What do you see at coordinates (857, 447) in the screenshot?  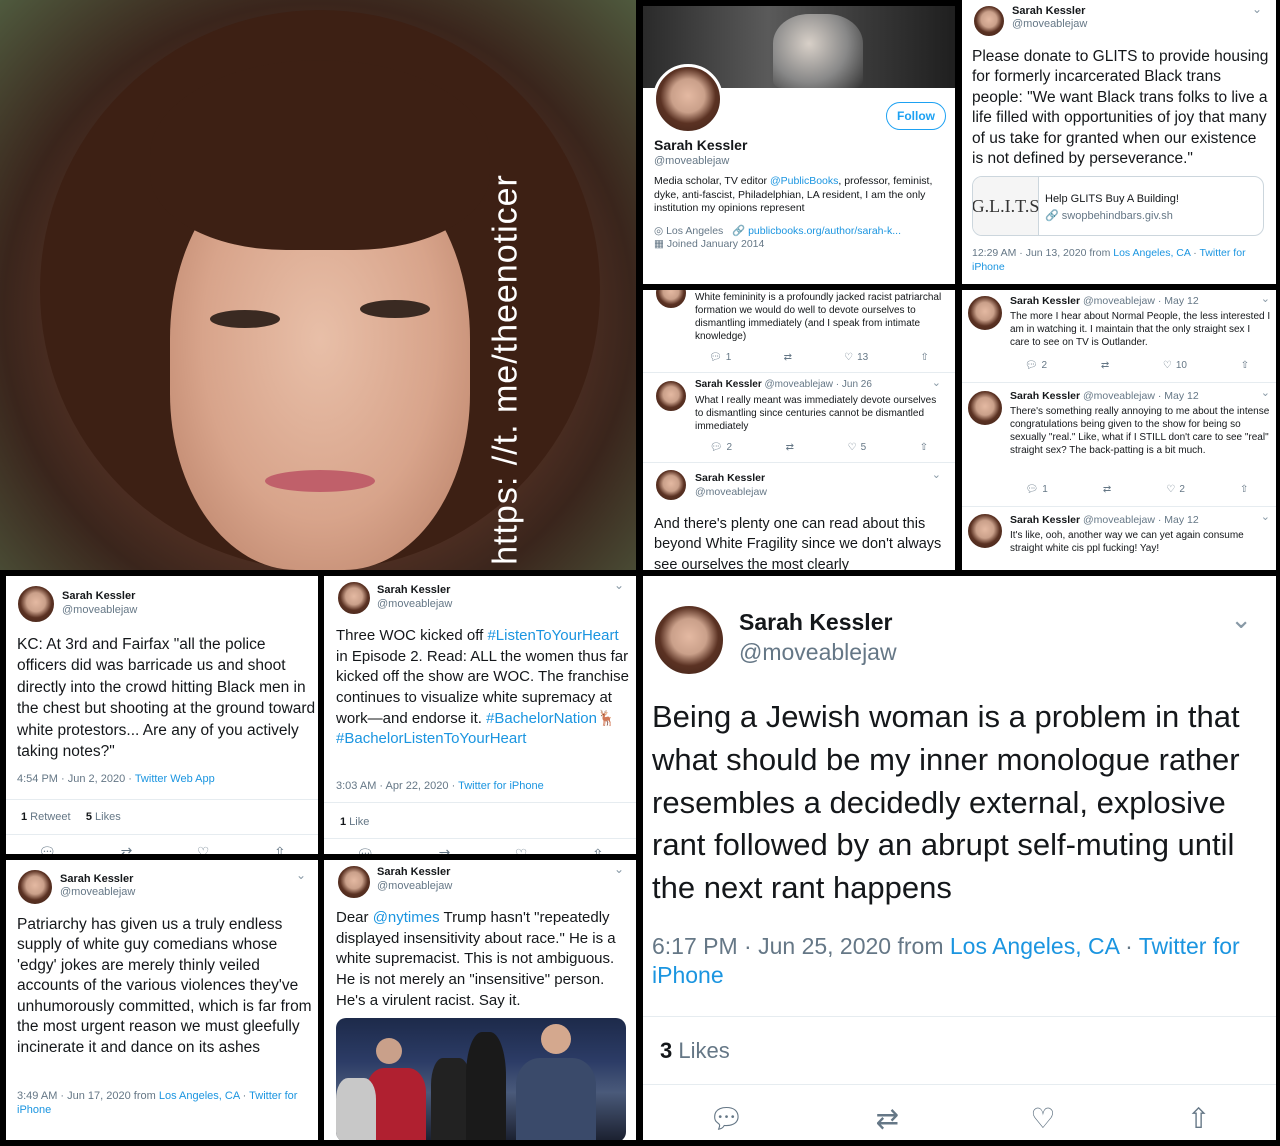 I see `like-button: ♡ 5` at bounding box center [857, 447].